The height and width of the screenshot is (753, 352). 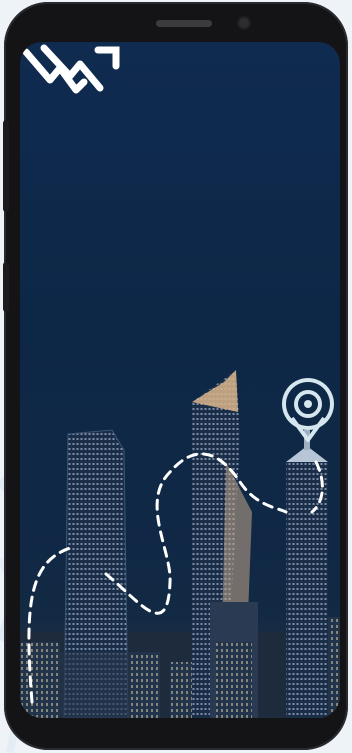 What do you see at coordinates (6, 287) in the screenshot?
I see `power-button` at bounding box center [6, 287].